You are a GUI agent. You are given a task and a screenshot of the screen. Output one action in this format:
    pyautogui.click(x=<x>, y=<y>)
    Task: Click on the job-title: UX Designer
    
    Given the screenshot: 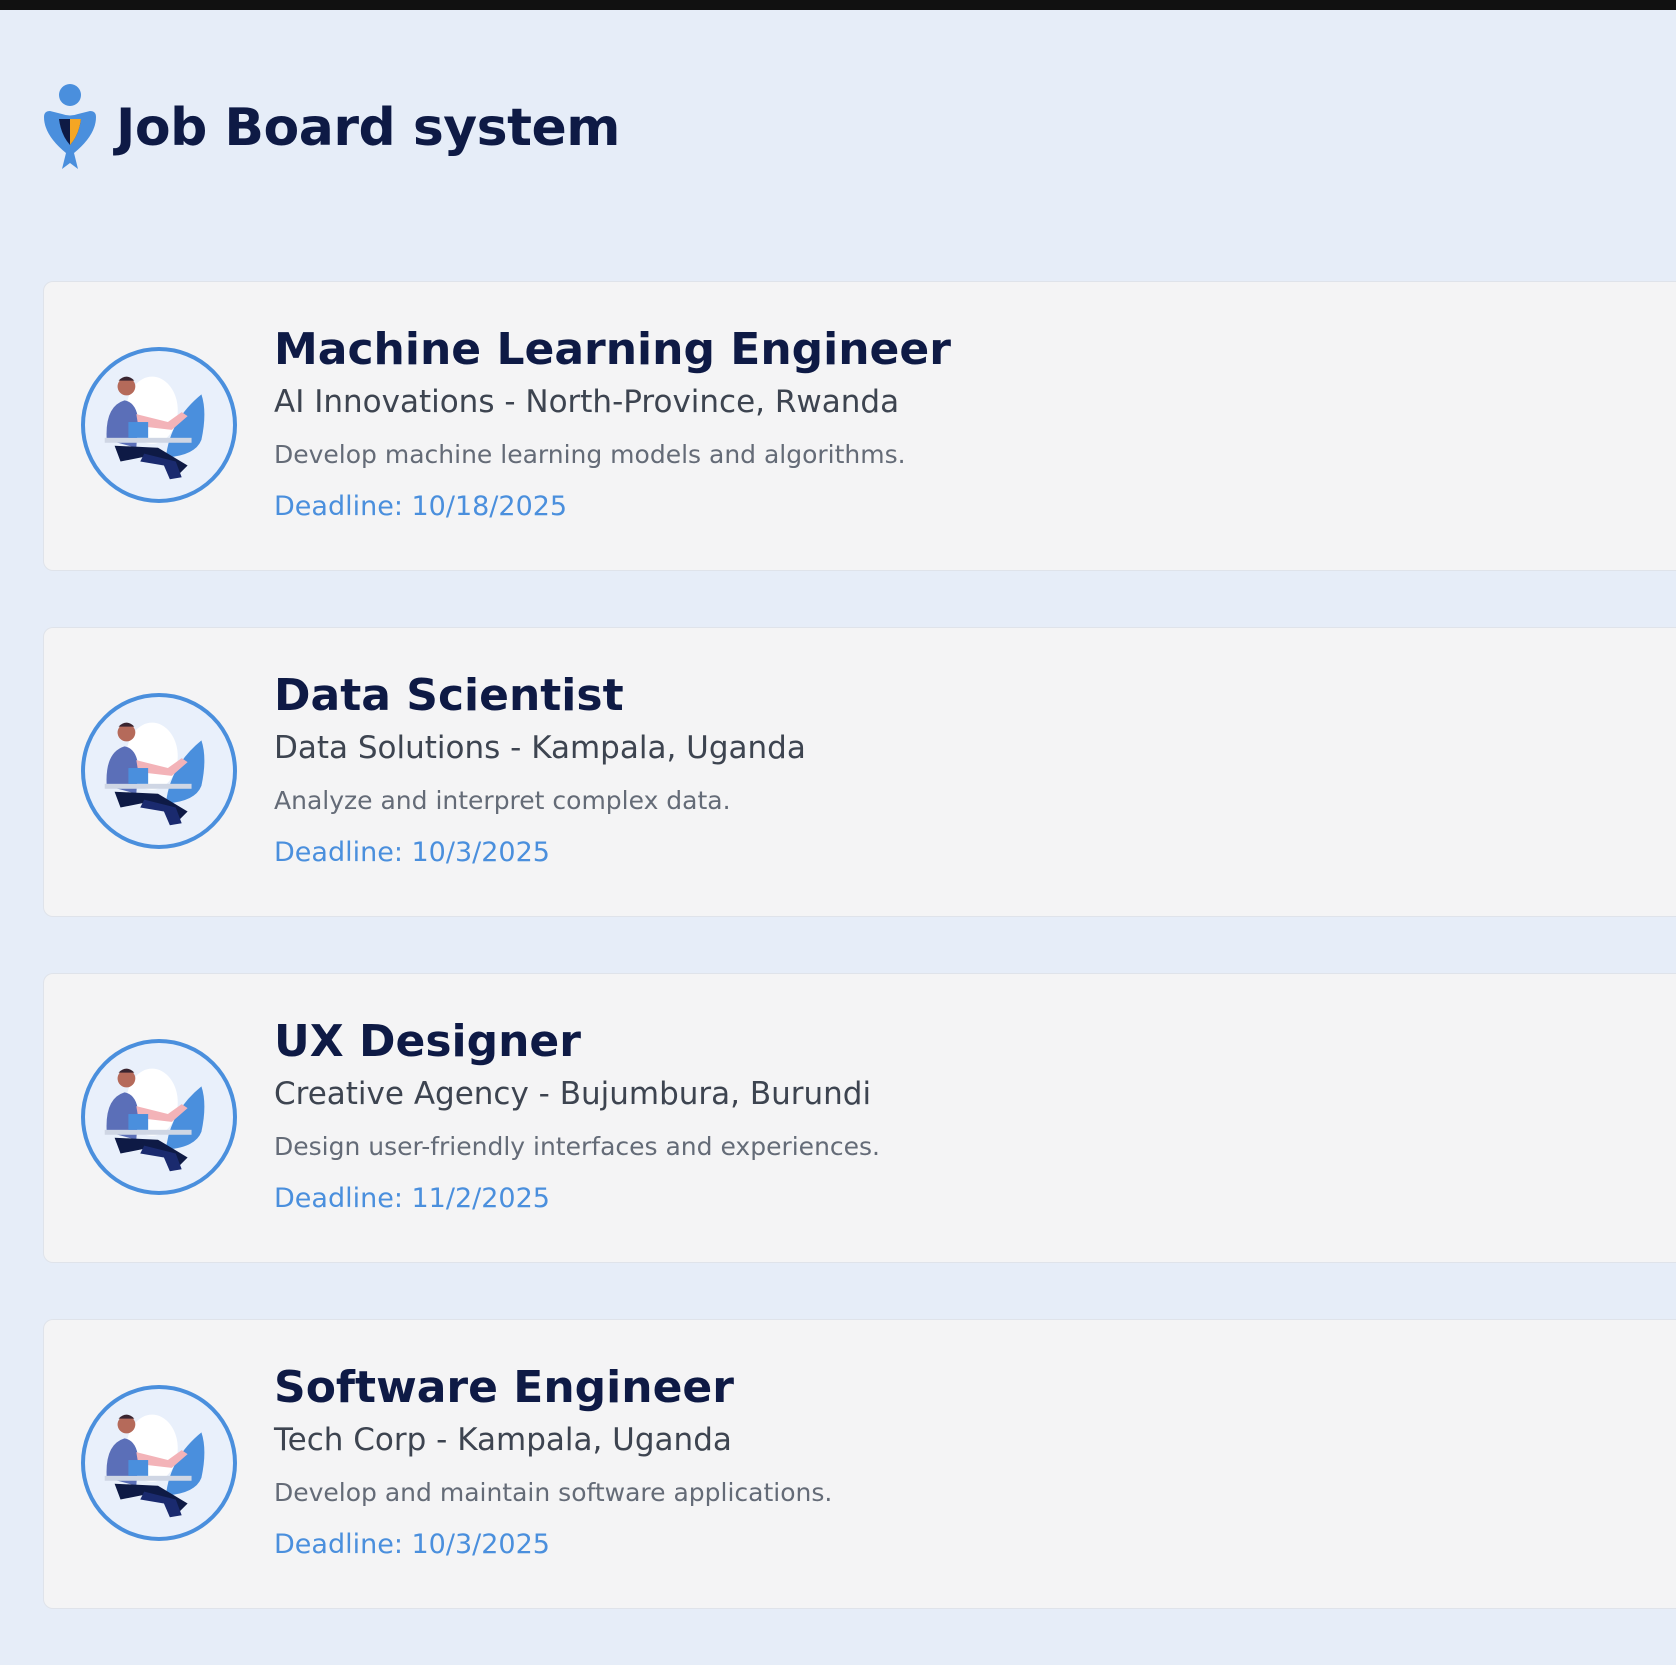 What is the action you would take?
    pyautogui.click(x=965, y=1042)
    